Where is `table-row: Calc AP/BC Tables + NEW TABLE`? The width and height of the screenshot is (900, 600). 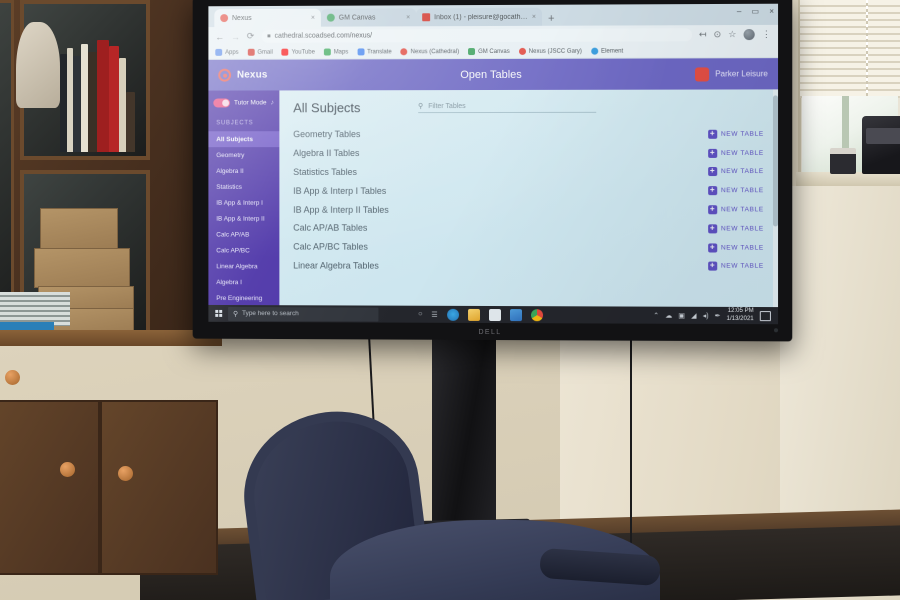 table-row: Calc AP/BC Tables + NEW TABLE is located at coordinates (528, 247).